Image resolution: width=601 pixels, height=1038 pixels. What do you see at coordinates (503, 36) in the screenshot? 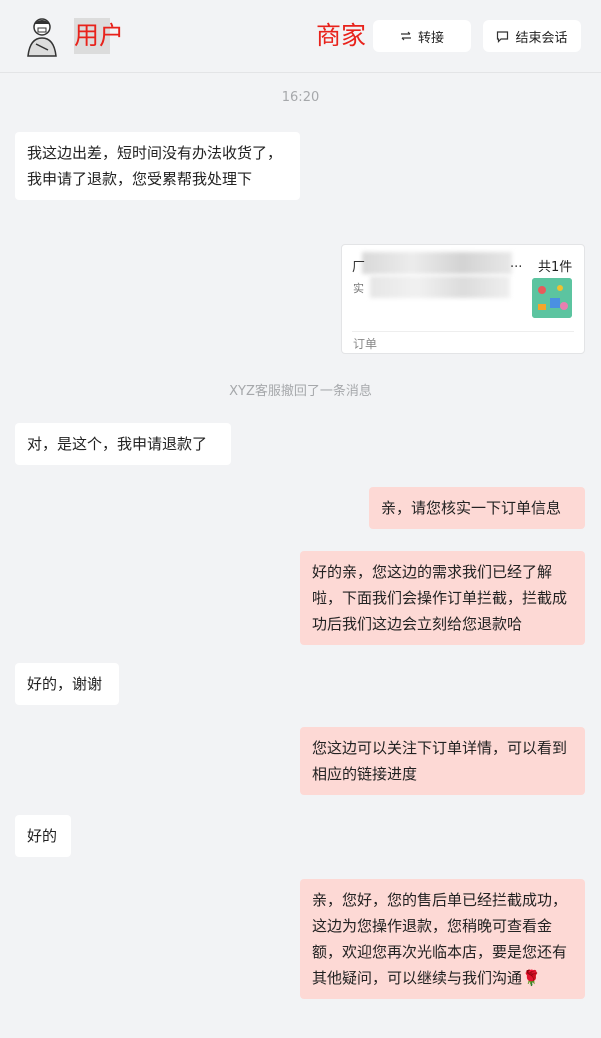
I see `chat-bubble-icon` at bounding box center [503, 36].